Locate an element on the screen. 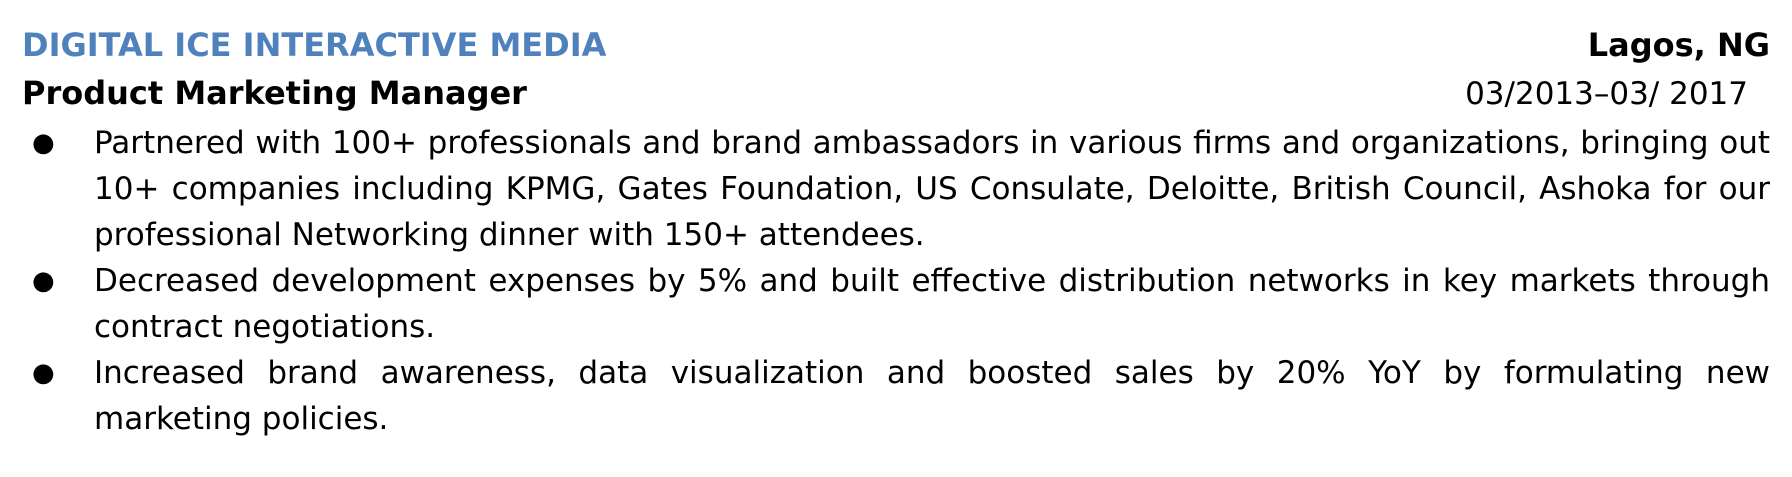 The image size is (1792, 477). job-location: Lagos, NG is located at coordinates (1678, 45).